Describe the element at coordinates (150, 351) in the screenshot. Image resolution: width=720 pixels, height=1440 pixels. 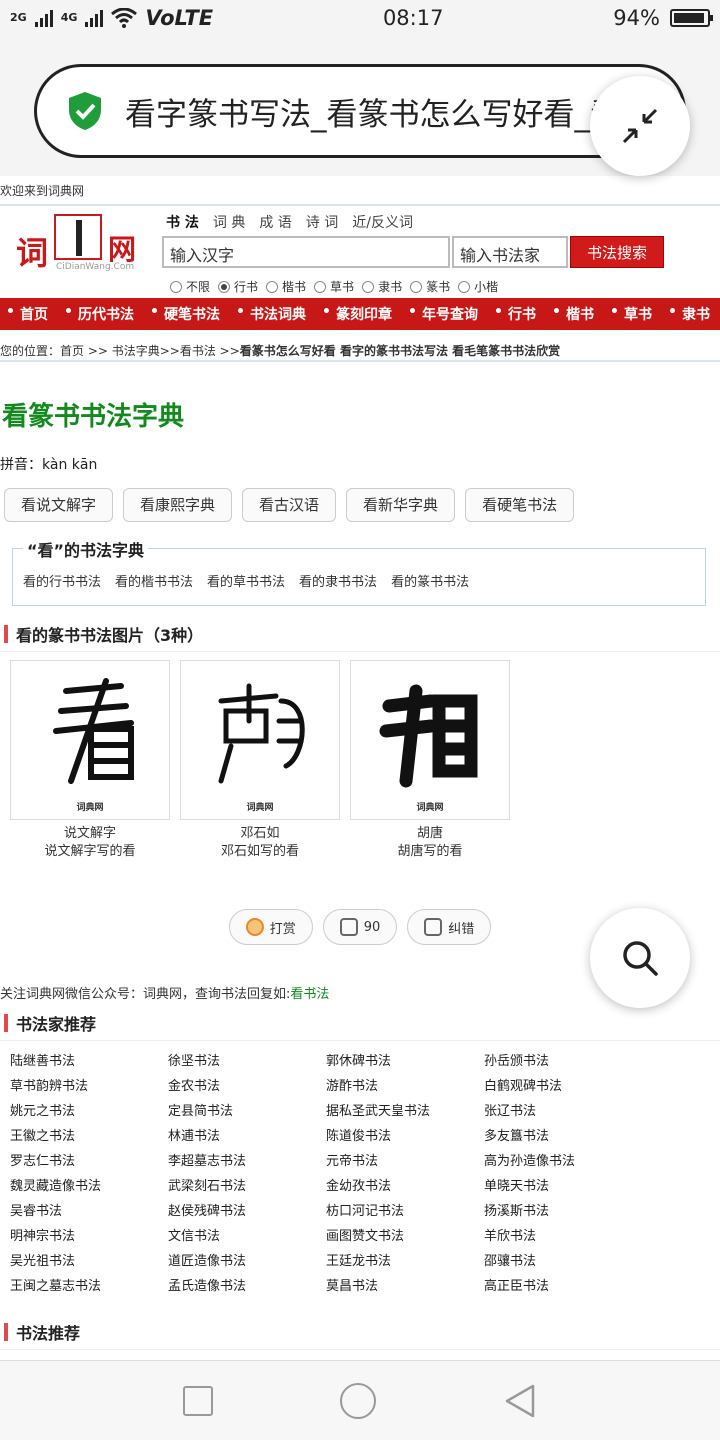
I see `breadcrumb-path: 首页 >> 书法字典>>看书法 >>` at that location.